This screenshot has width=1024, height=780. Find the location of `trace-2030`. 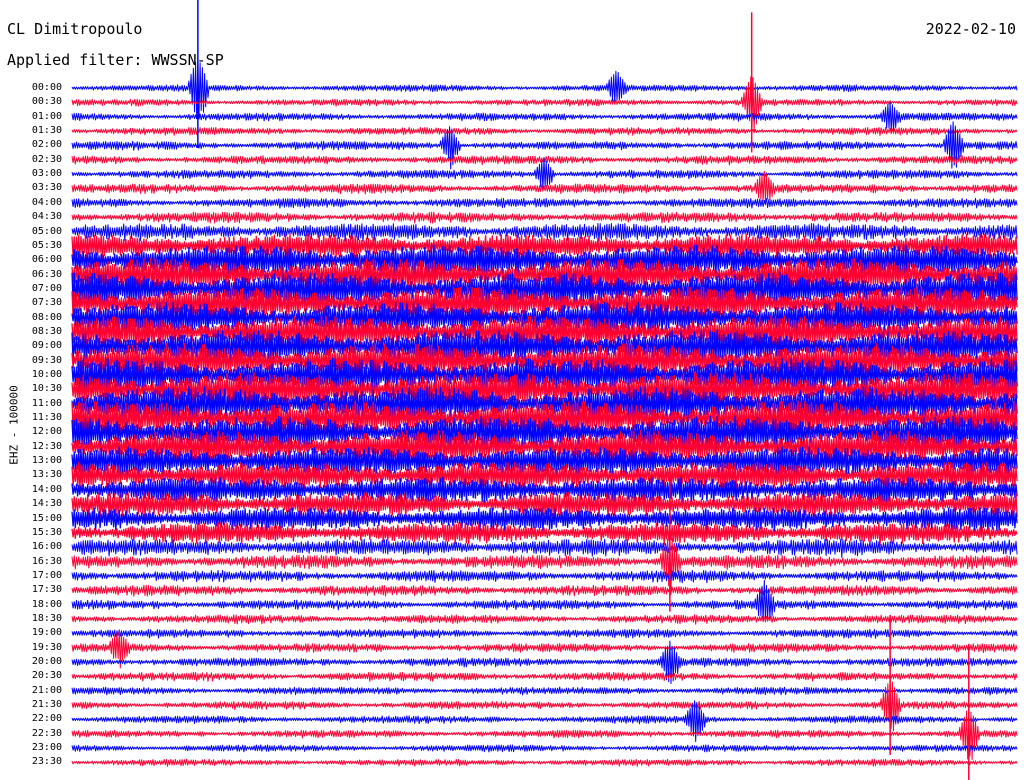

trace-2030 is located at coordinates (544, 676).